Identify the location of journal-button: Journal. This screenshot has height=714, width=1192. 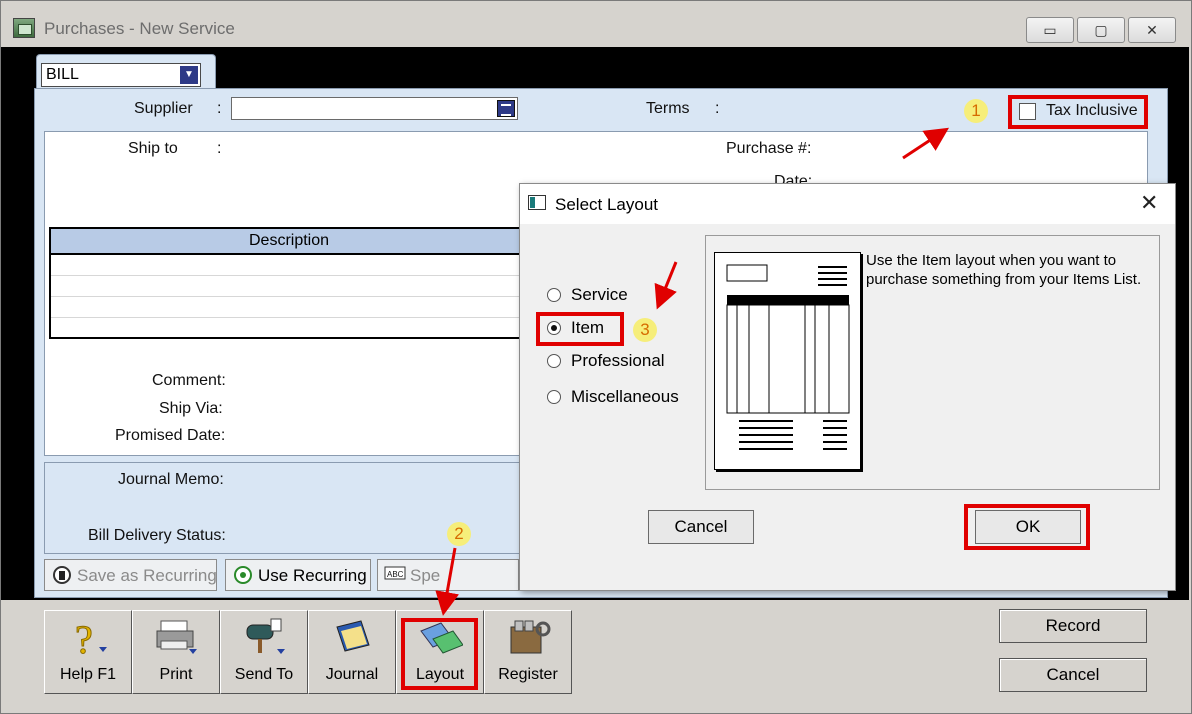
(352, 652).